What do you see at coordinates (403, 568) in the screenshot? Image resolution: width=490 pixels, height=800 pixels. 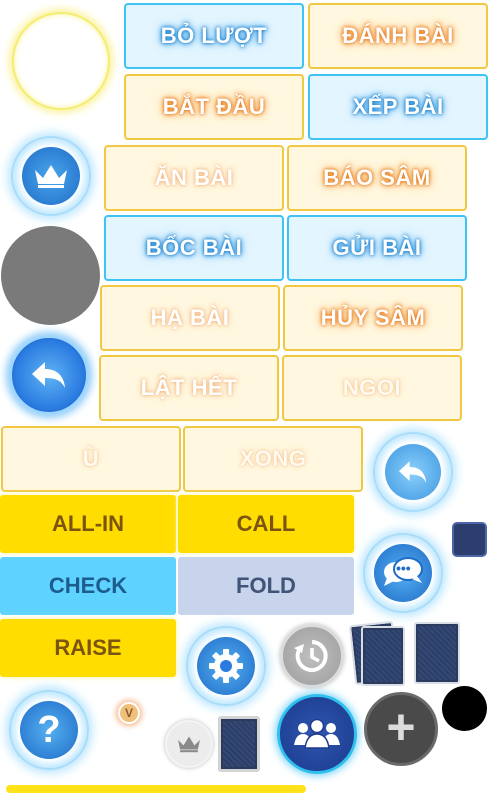 I see `chat-dots: •••` at bounding box center [403, 568].